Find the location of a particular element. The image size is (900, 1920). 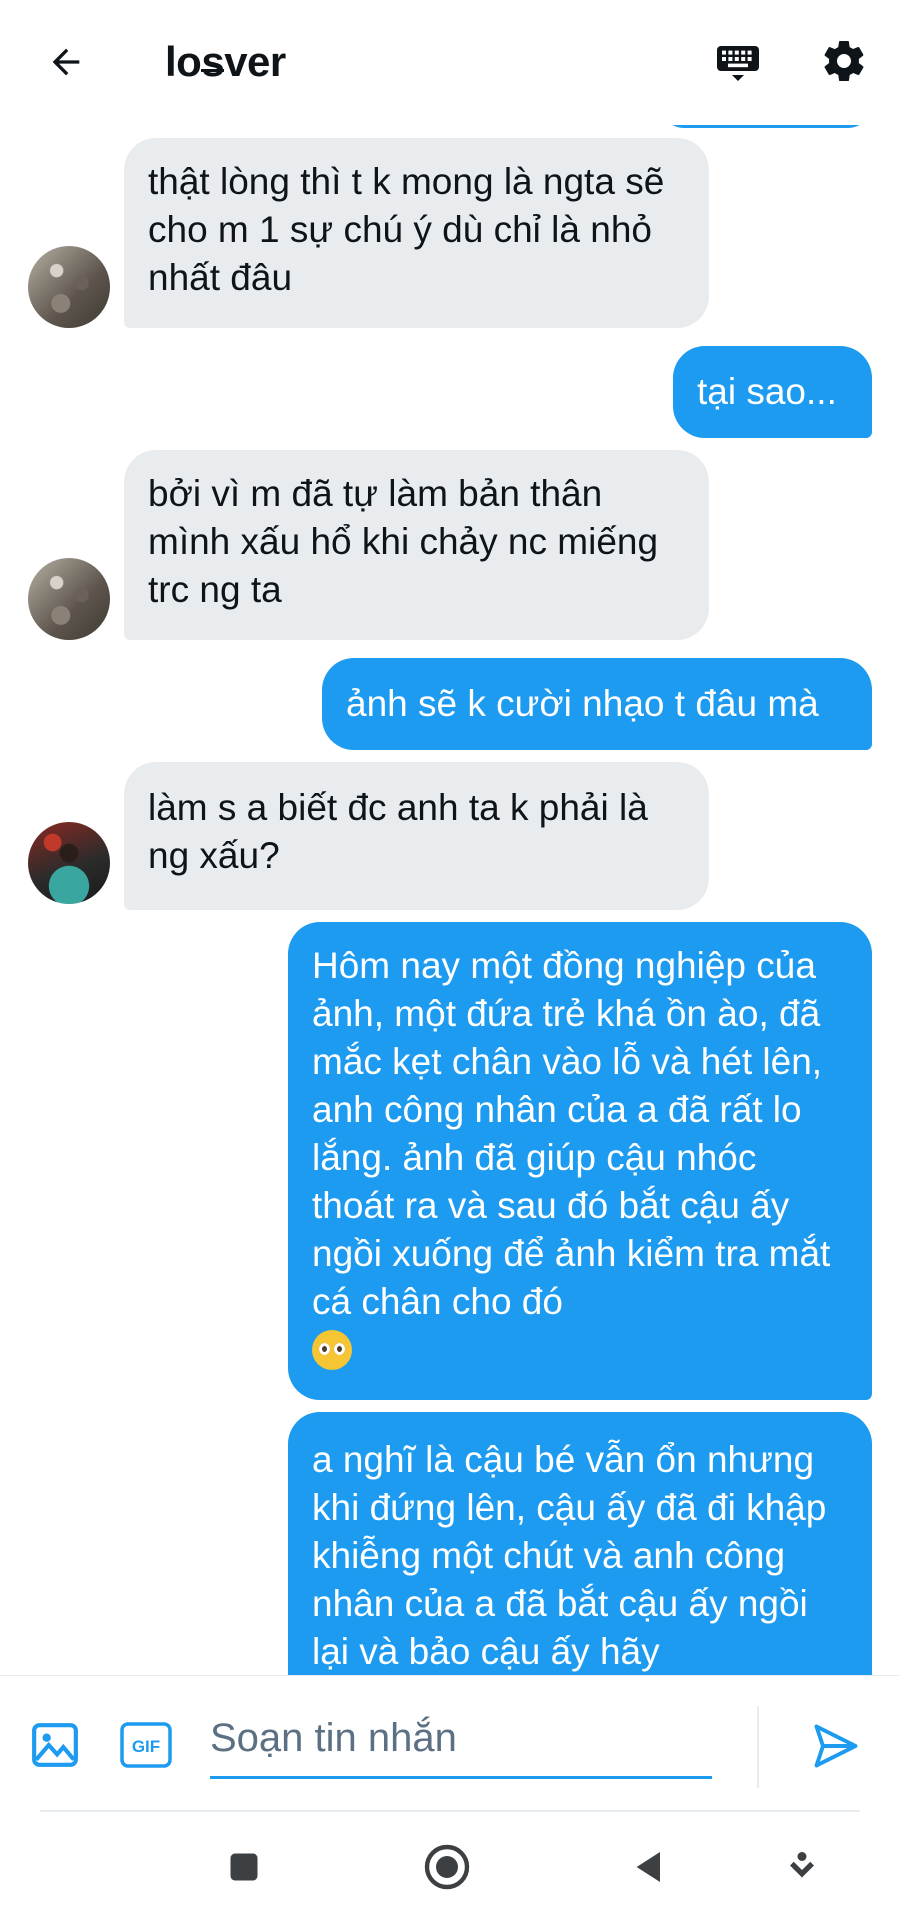

settings-button is located at coordinates (844, 61).